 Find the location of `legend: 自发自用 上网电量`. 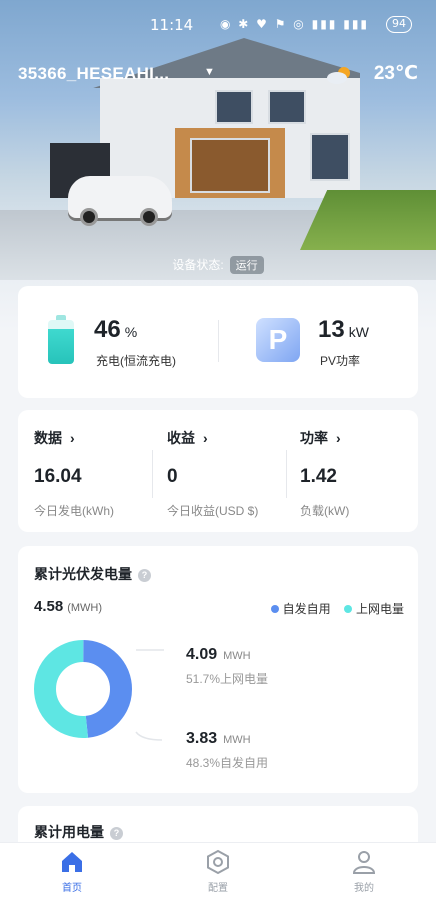

legend: 自发自用 上网电量 is located at coordinates (332, 608).